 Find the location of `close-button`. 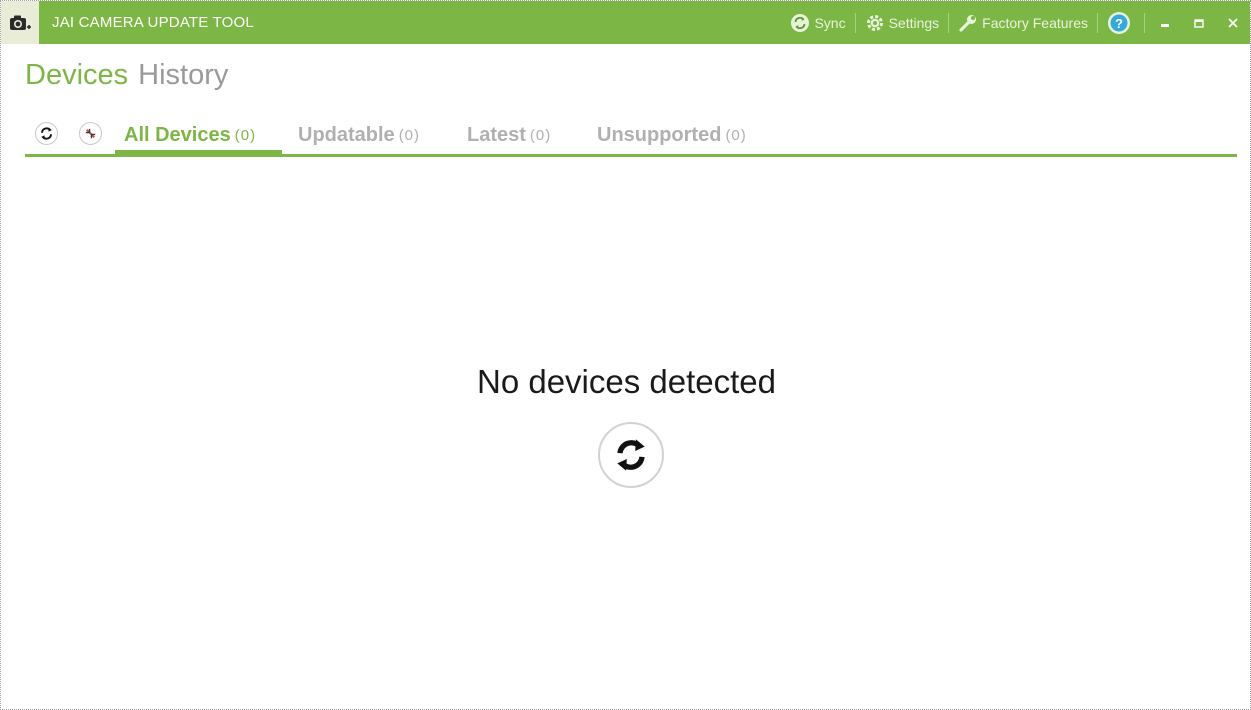

close-button is located at coordinates (1233, 22).